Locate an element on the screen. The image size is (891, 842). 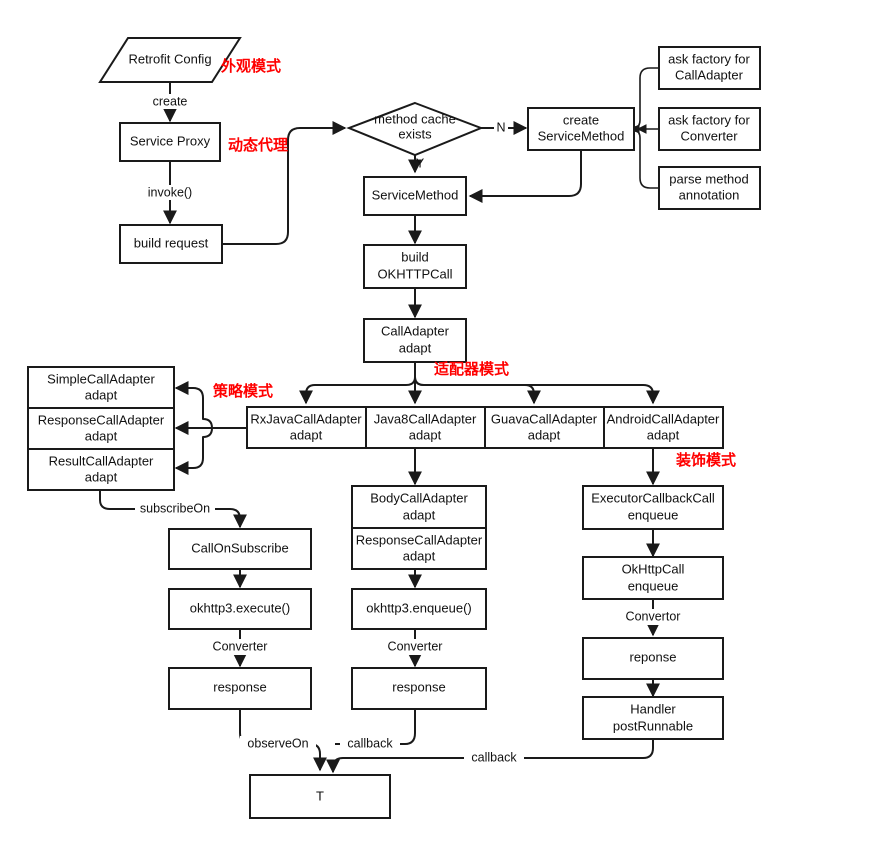
edge-fan-simple is located at coordinates (193, 405).